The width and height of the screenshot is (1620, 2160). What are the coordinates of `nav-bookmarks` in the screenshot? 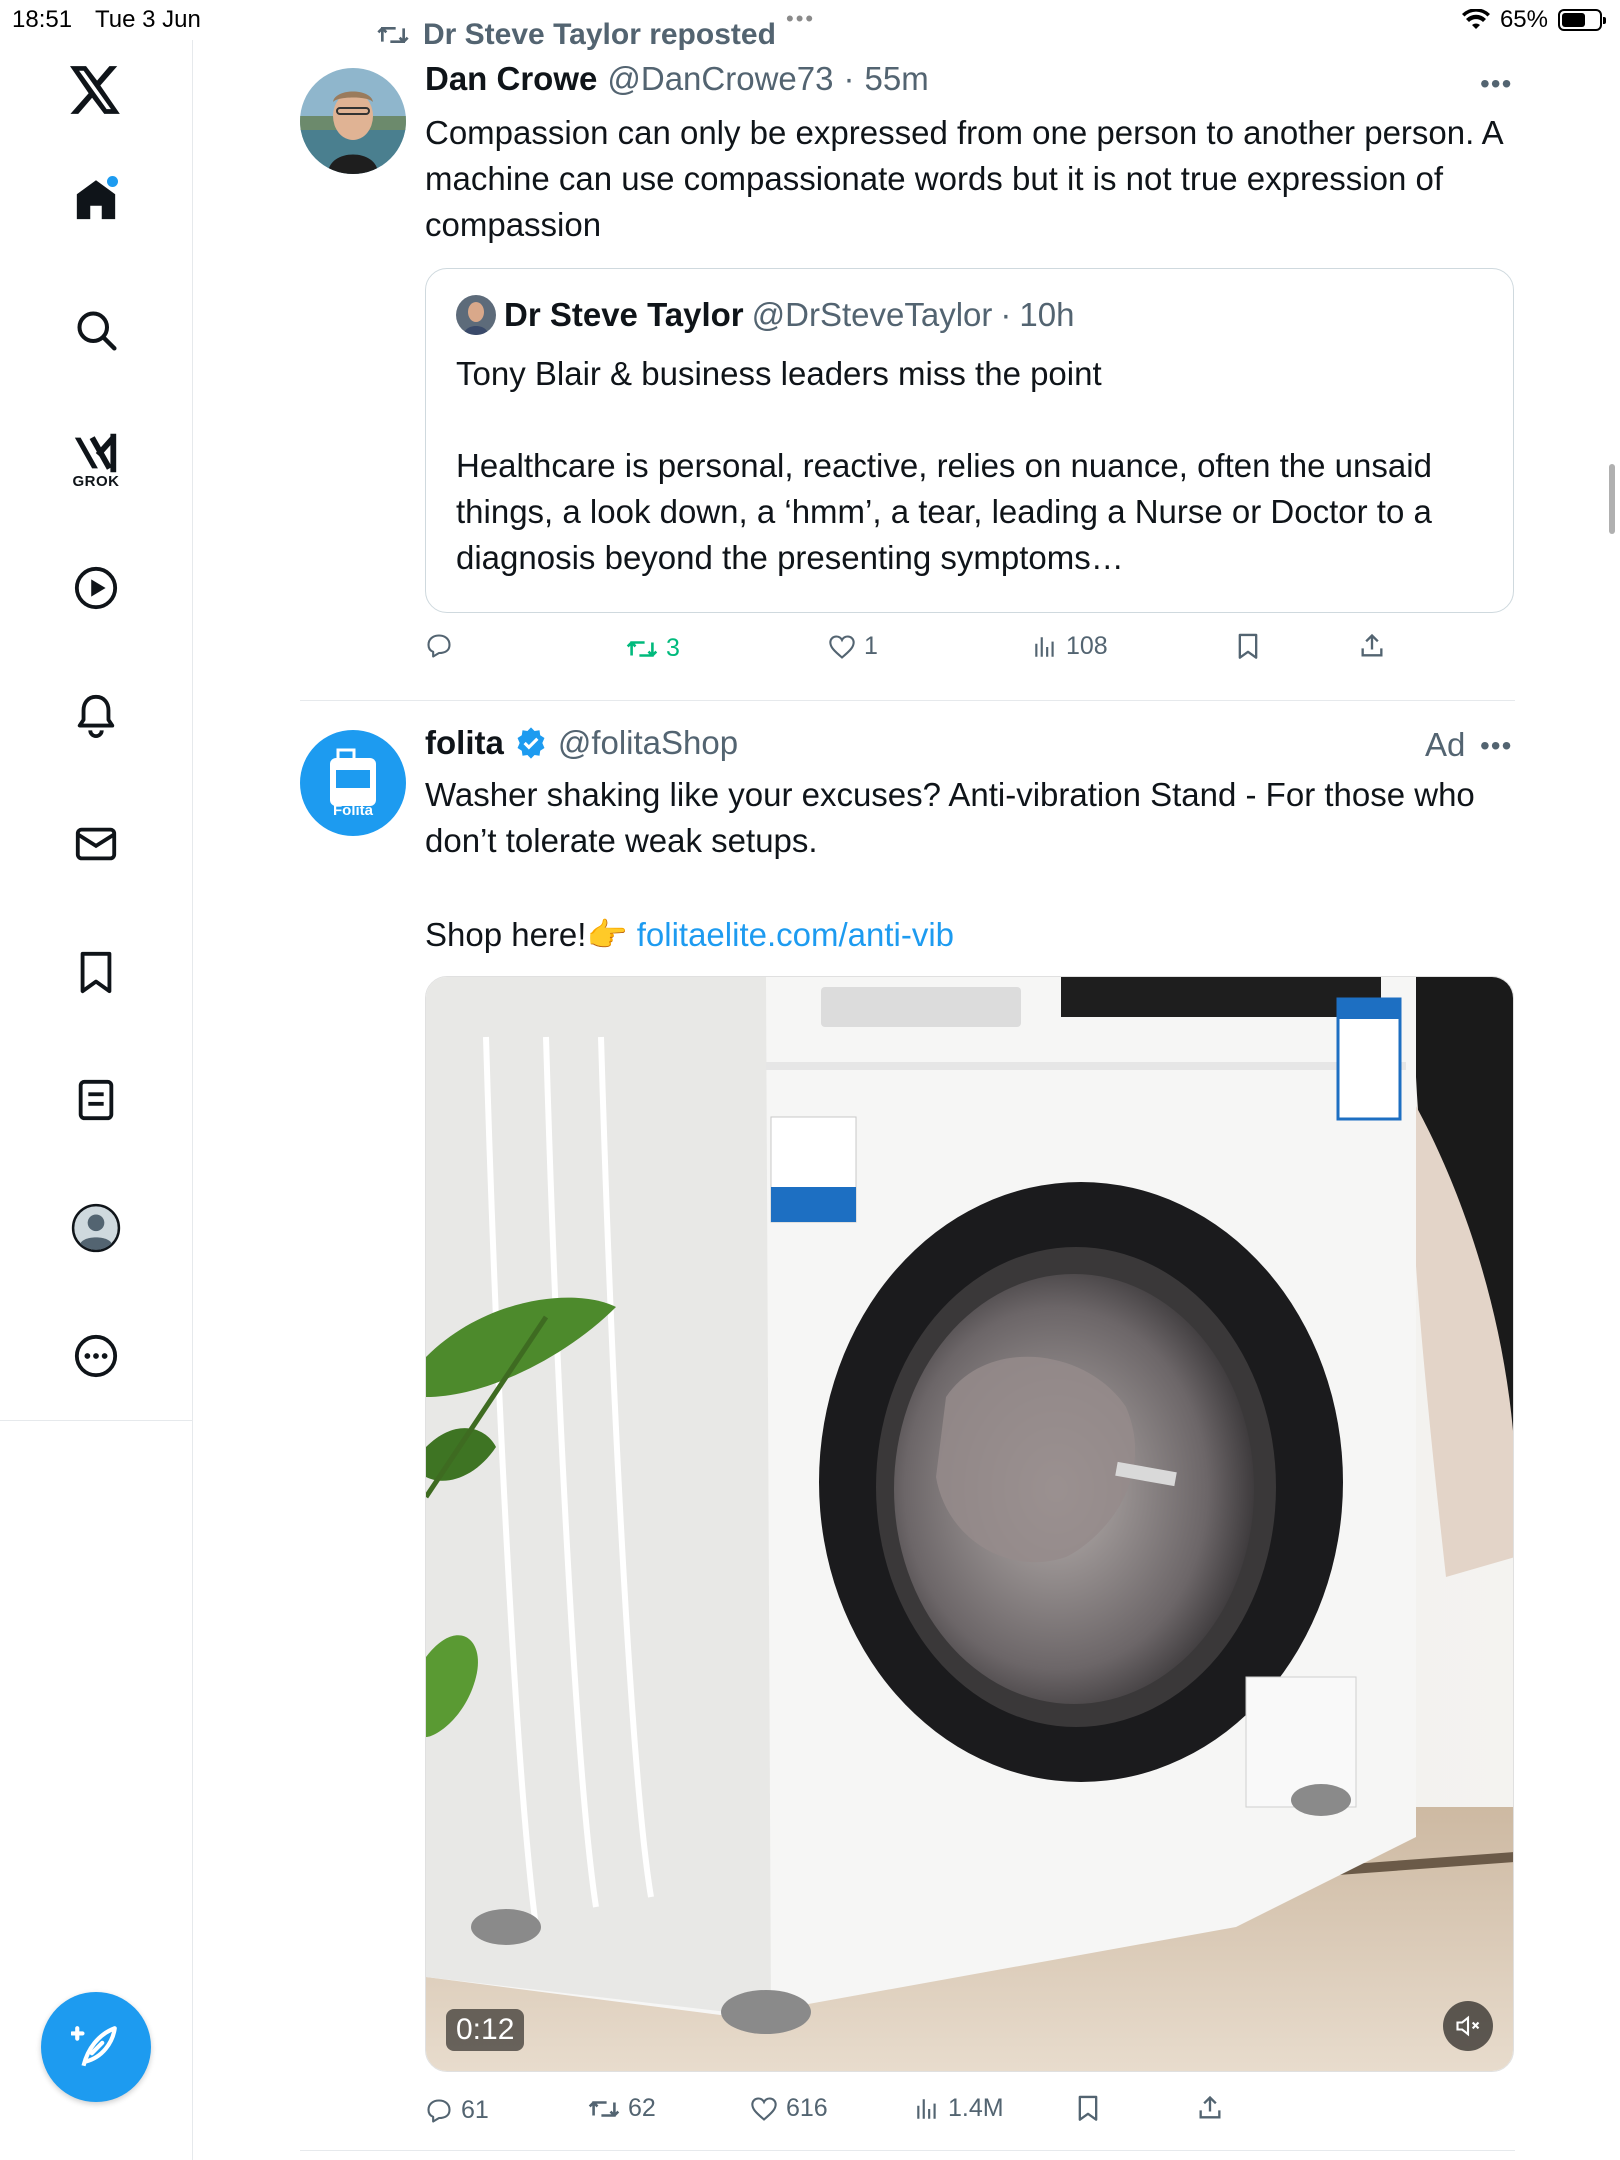 It's located at (96, 972).